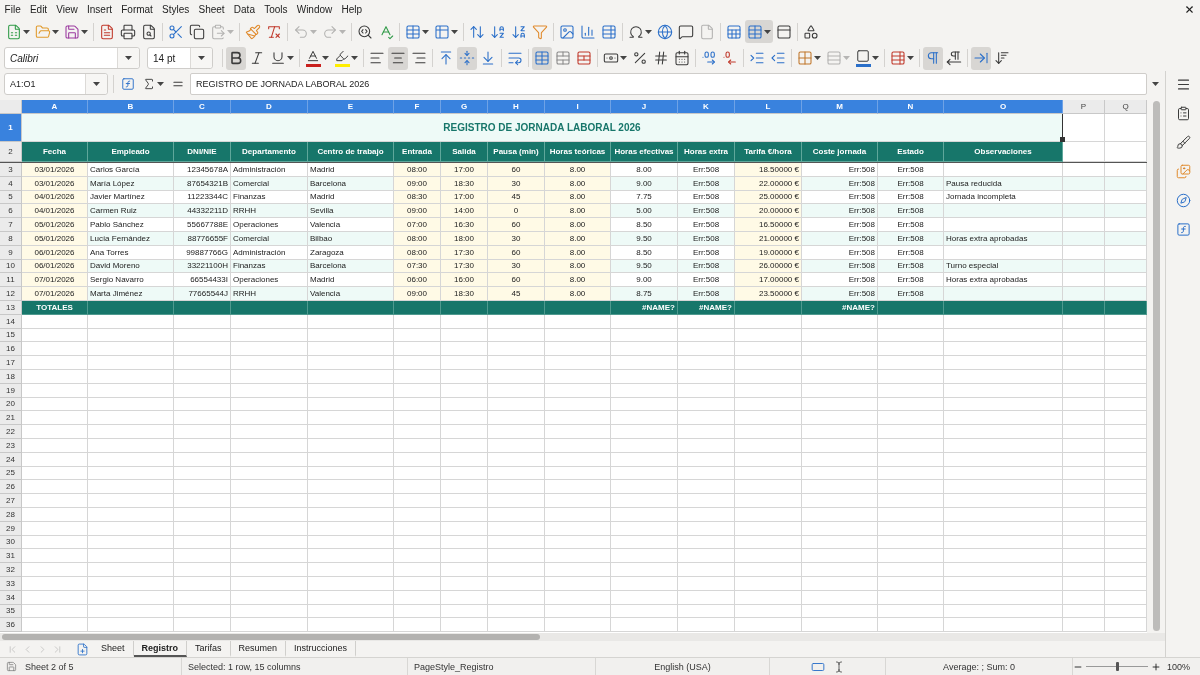 Image resolution: width=1200 pixels, height=675 pixels. I want to click on column-header: N, so click(911, 107).